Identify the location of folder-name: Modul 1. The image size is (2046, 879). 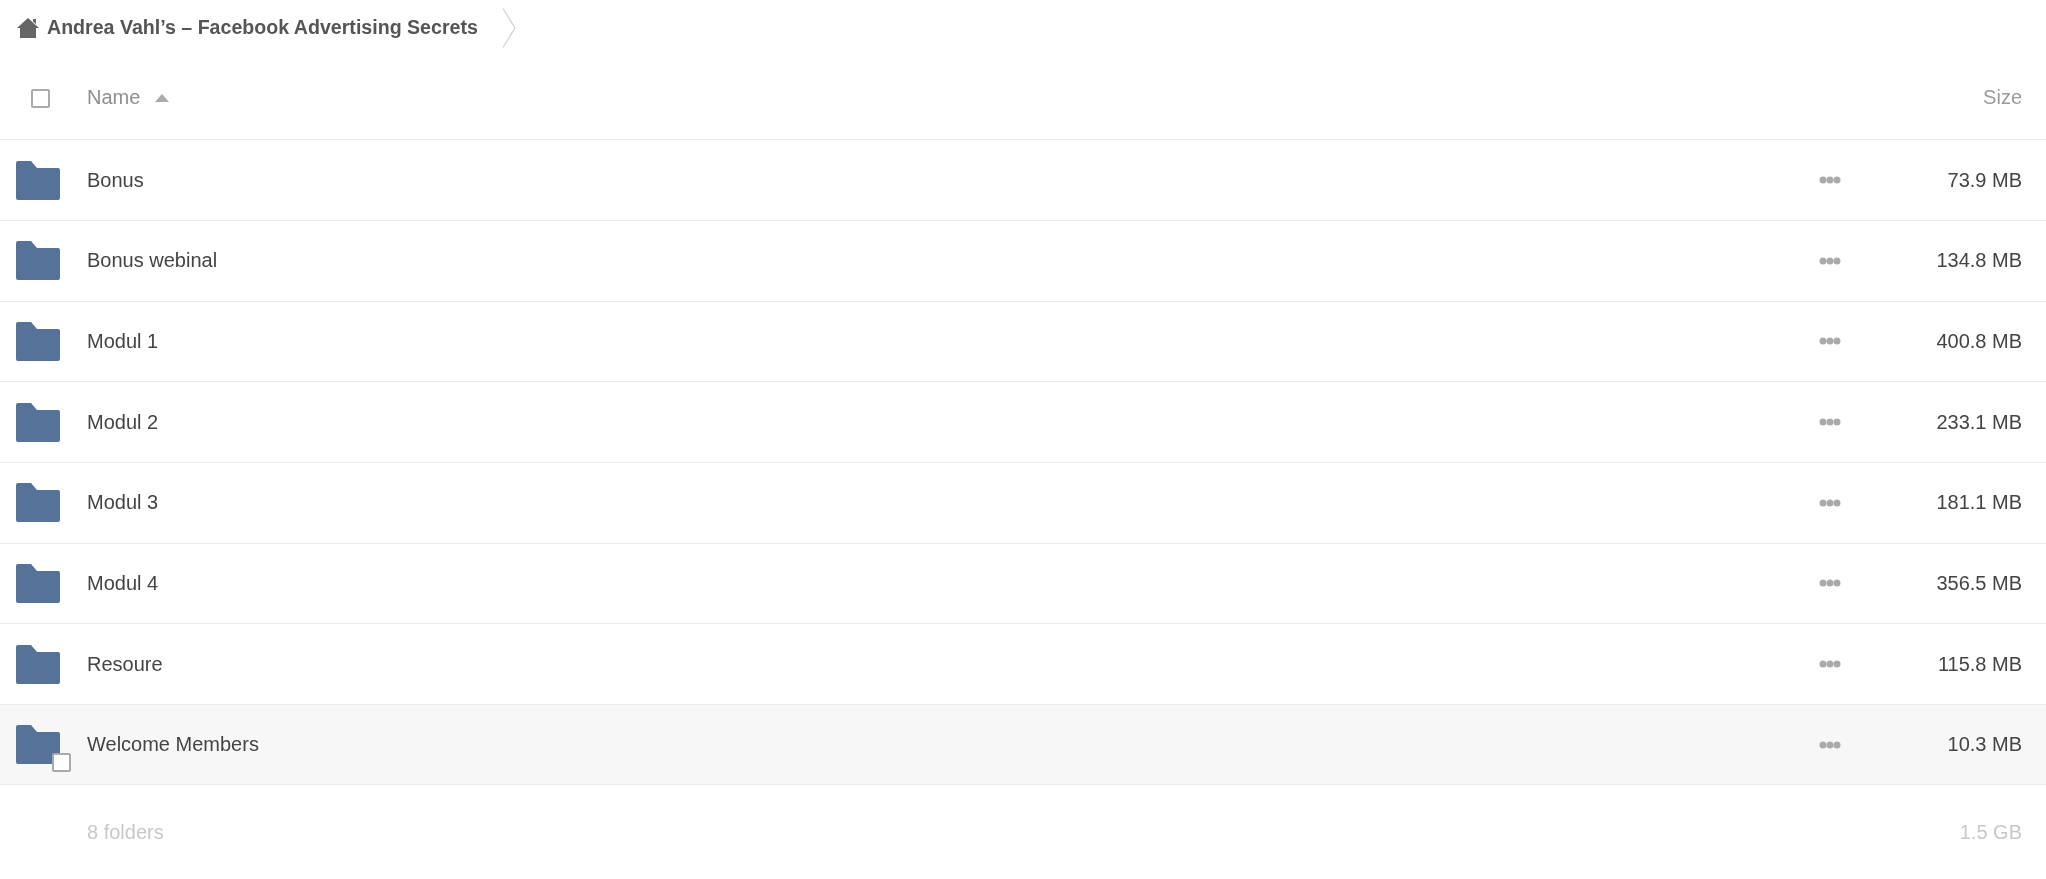
(123, 341).